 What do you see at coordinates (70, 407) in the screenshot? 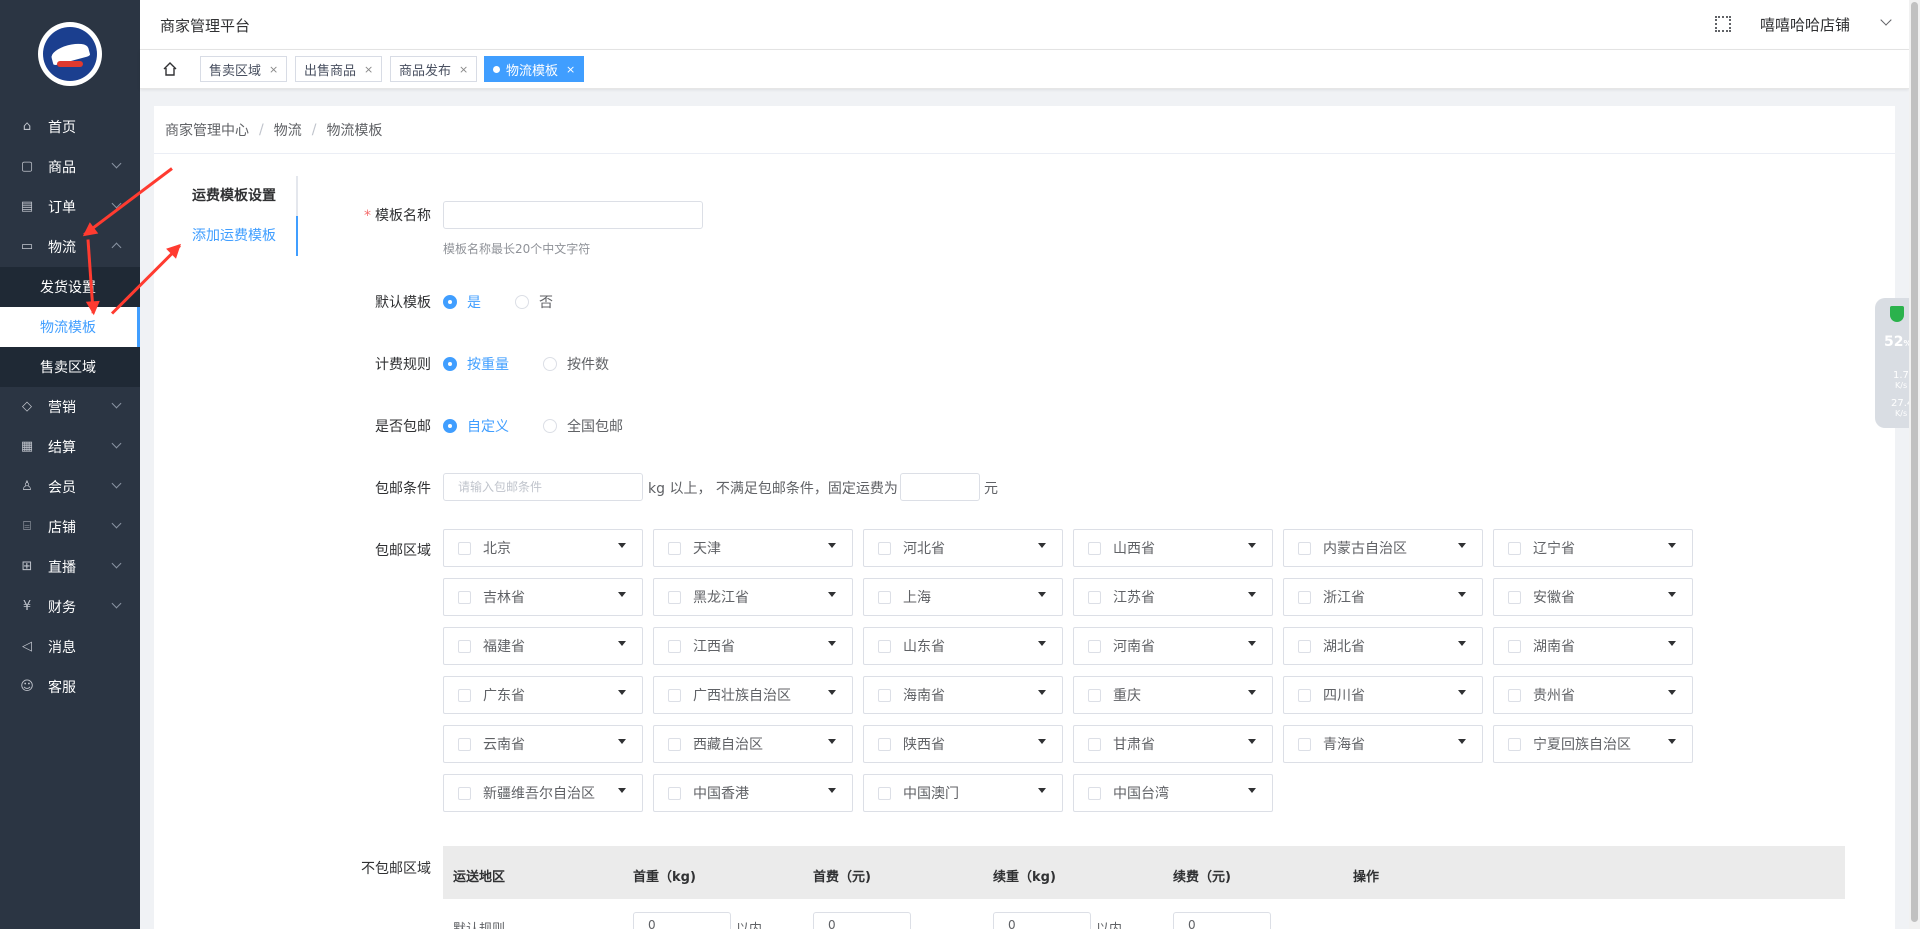
I see `menu-marketing: ◇ 营销` at bounding box center [70, 407].